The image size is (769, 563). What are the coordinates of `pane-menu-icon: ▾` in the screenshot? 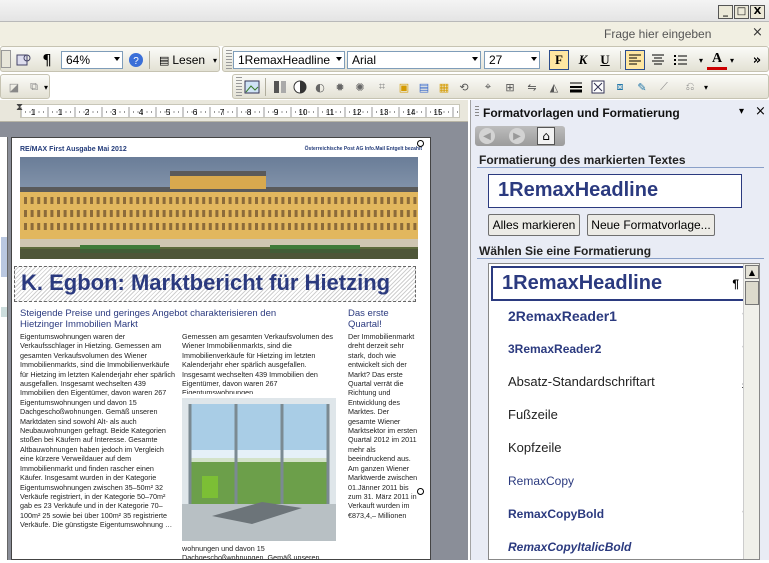 It's located at (741, 111).